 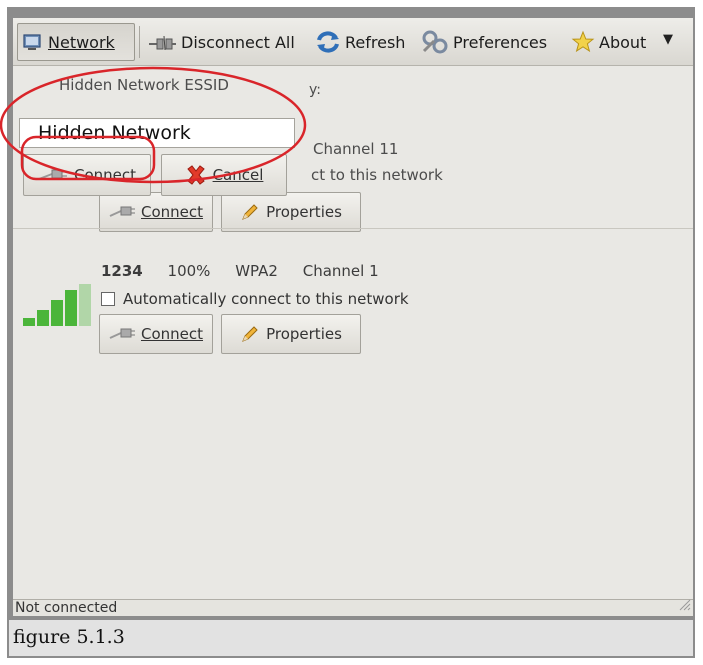 I want to click on preferences-button: Preferences, so click(x=484, y=42).